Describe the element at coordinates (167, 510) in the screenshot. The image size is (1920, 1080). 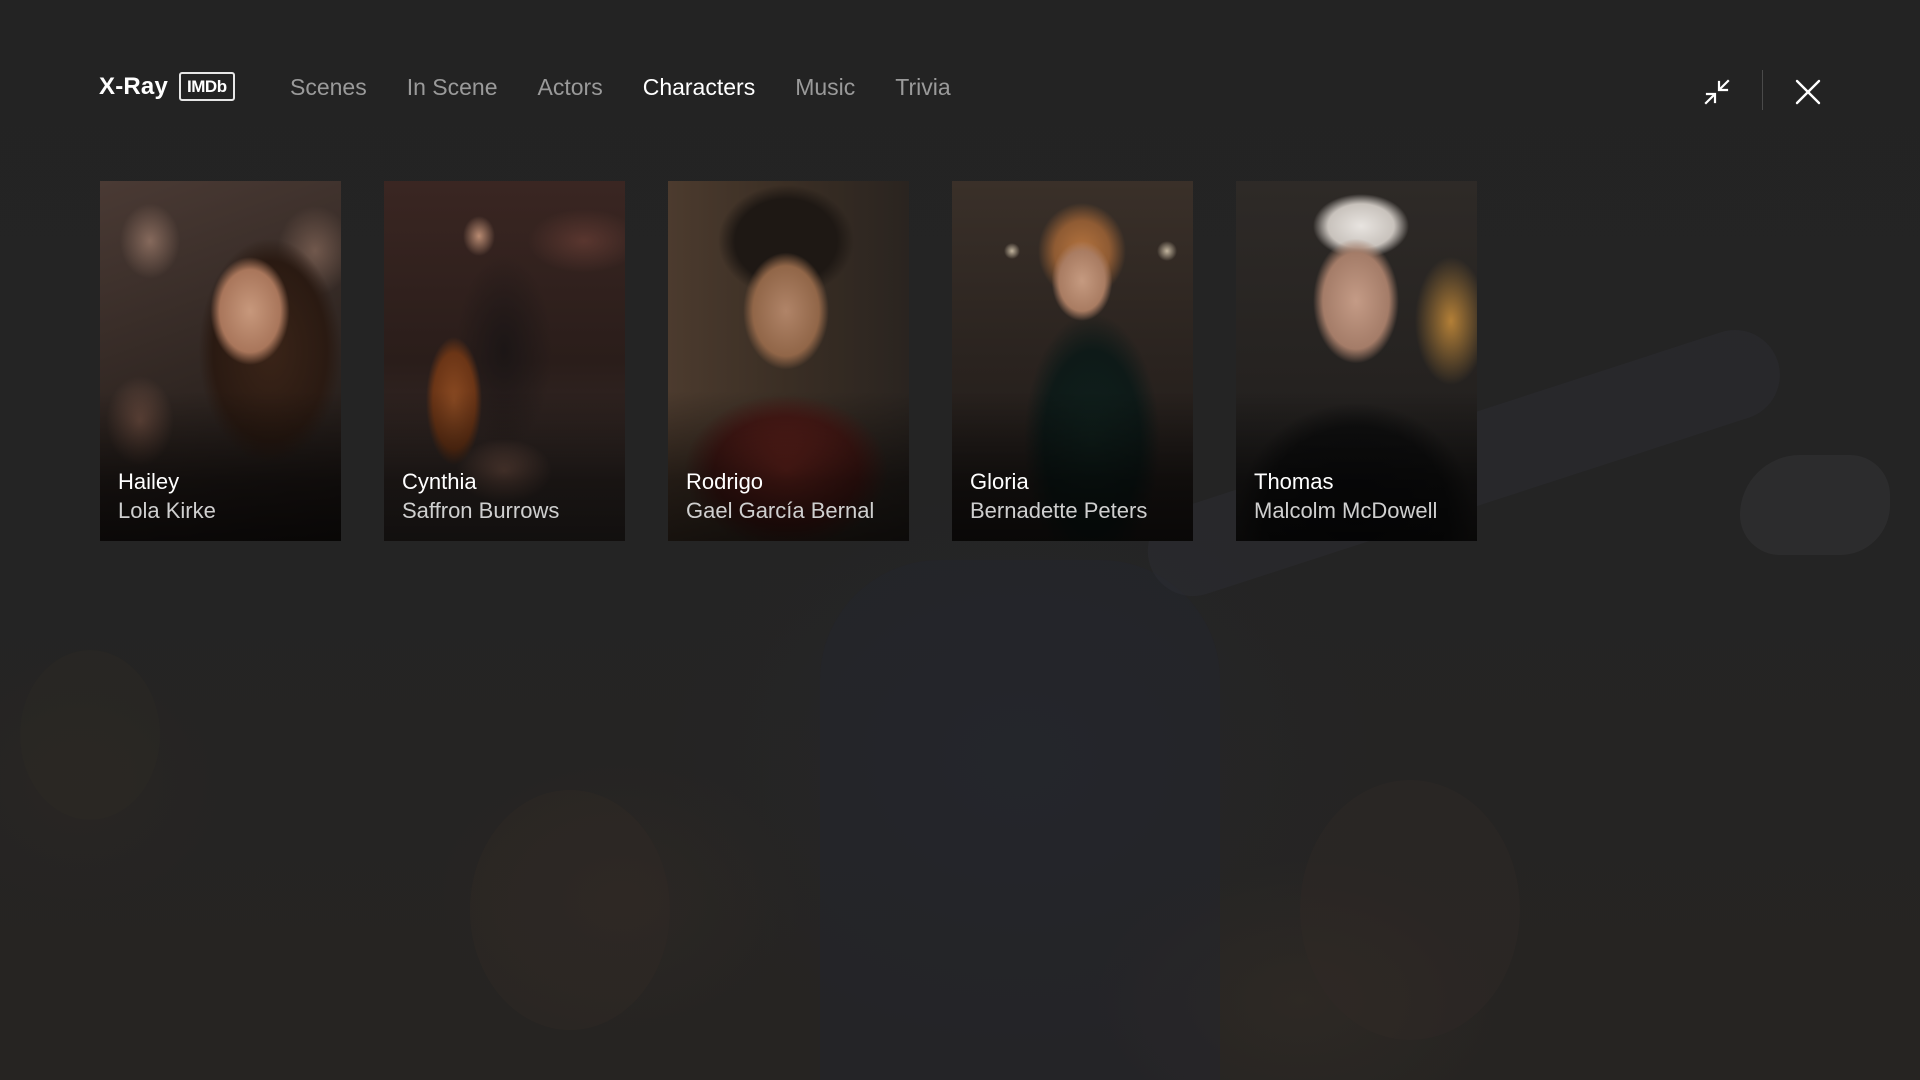
I see `actor-name: Lola Kirke` at that location.